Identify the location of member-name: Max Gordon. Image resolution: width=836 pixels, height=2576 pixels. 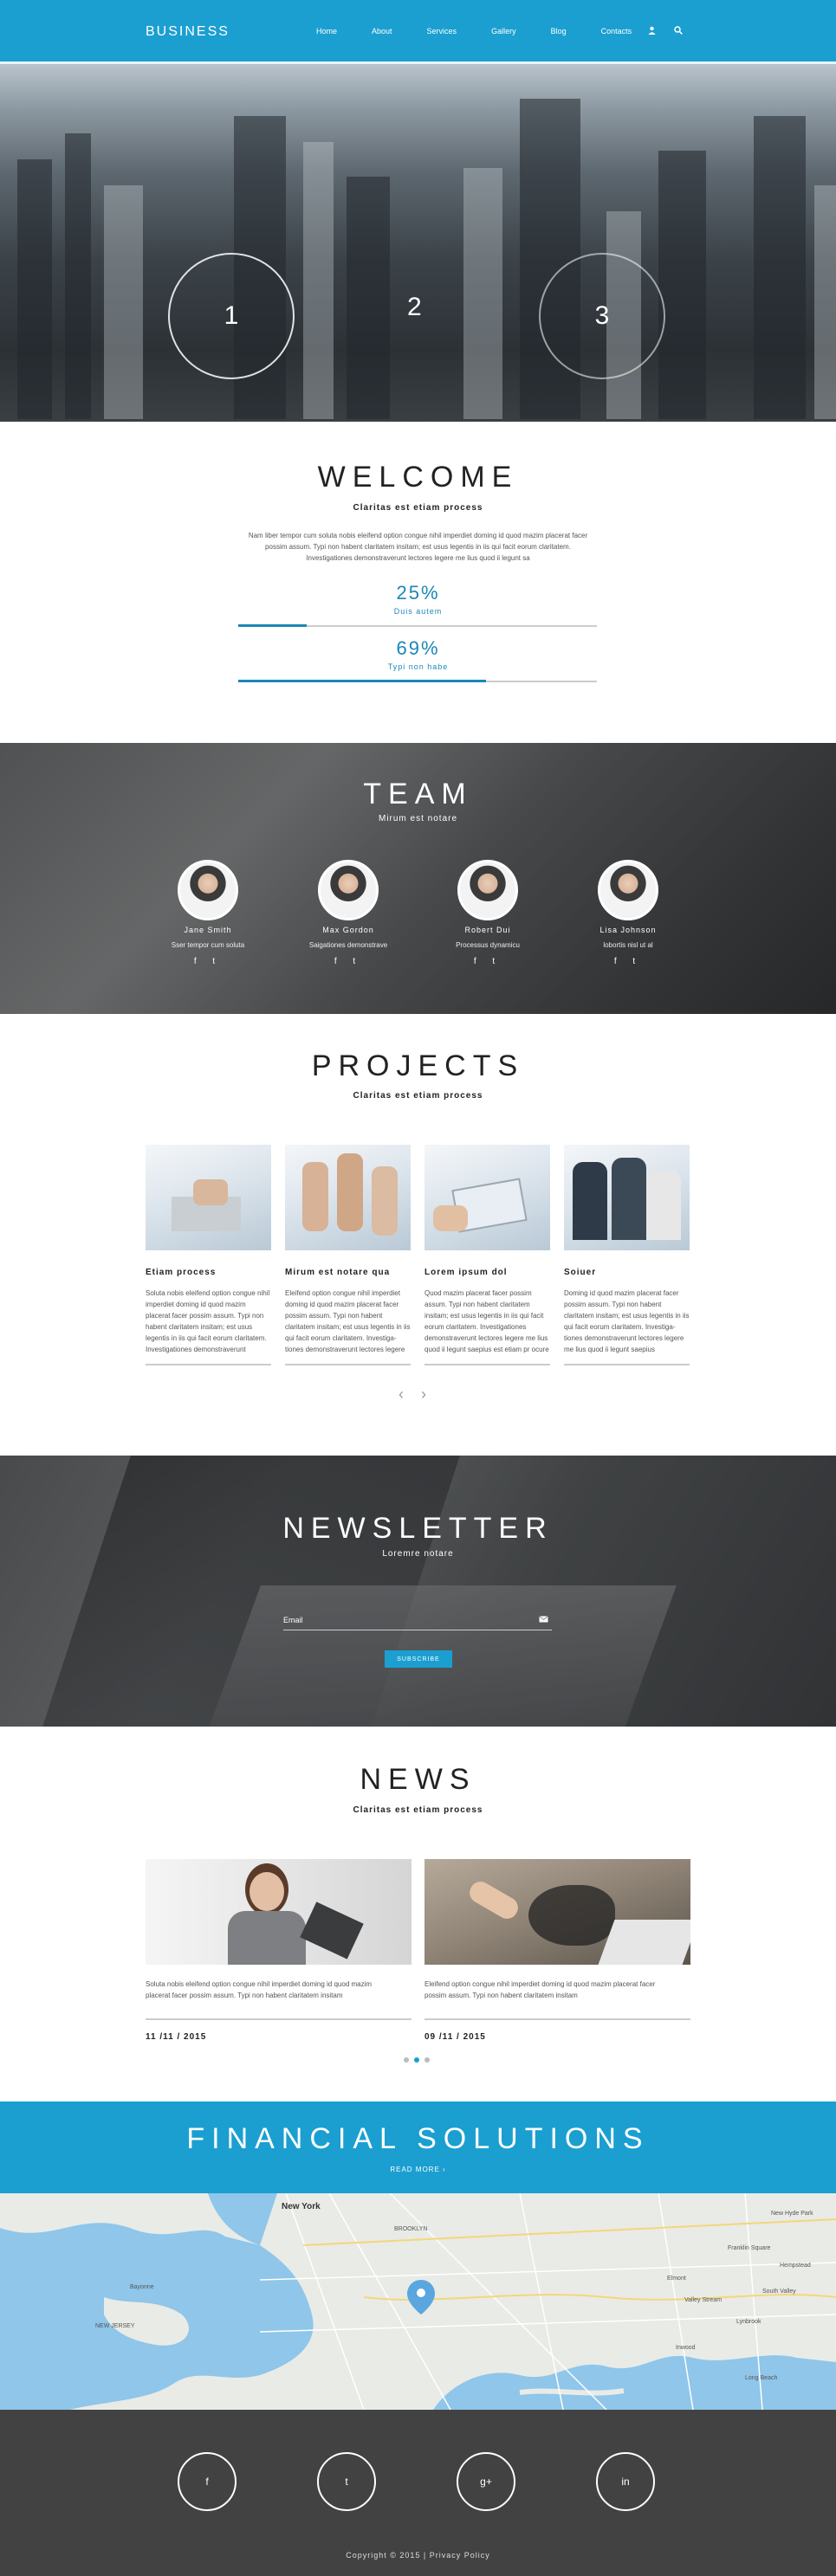
(348, 930).